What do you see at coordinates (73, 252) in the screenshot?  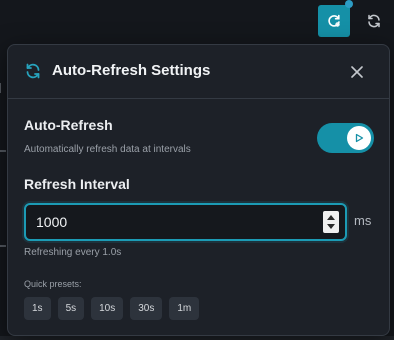 I see `refresh-interval-hint: Refreshing every 1.0s` at bounding box center [73, 252].